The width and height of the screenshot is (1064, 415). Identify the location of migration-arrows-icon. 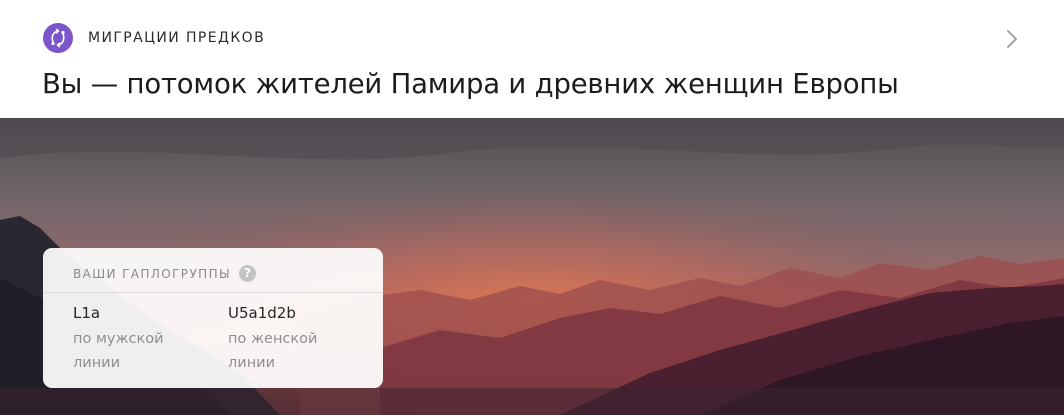
(58, 38).